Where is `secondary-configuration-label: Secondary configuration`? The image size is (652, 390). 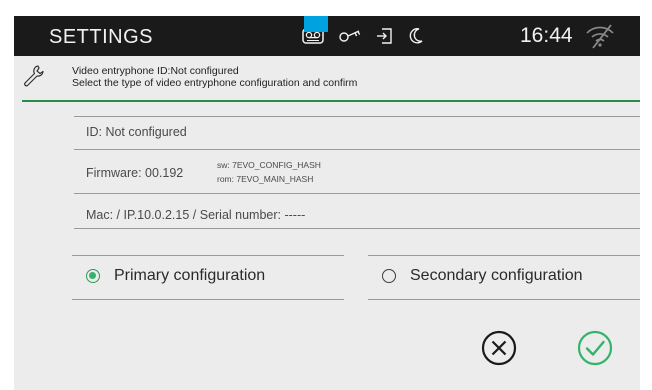
secondary-configuration-label: Secondary configuration is located at coordinates (496, 275).